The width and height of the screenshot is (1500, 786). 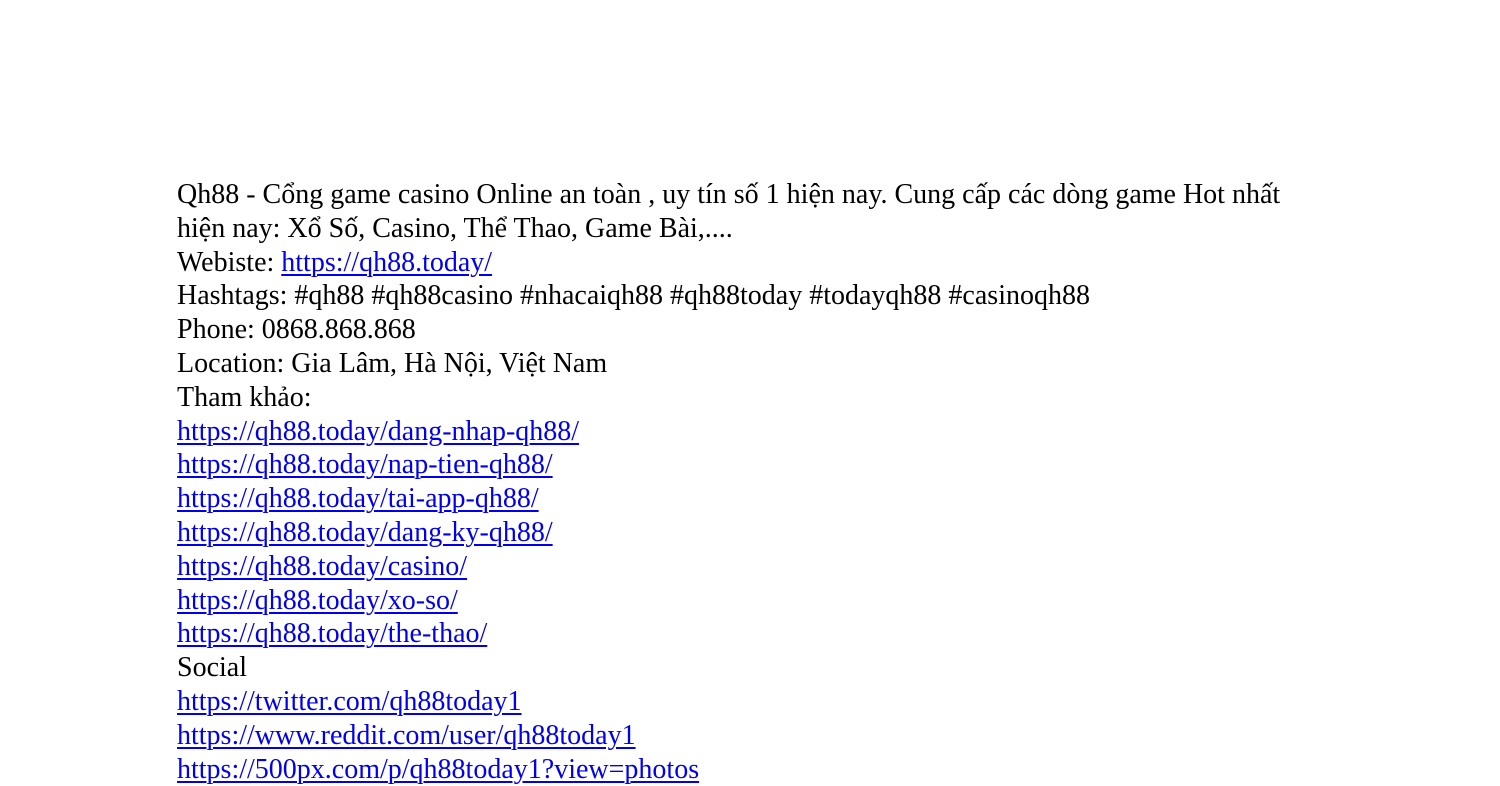 What do you see at coordinates (322, 566) in the screenshot?
I see `reference-link-casino: https://qh88.today/casino/` at bounding box center [322, 566].